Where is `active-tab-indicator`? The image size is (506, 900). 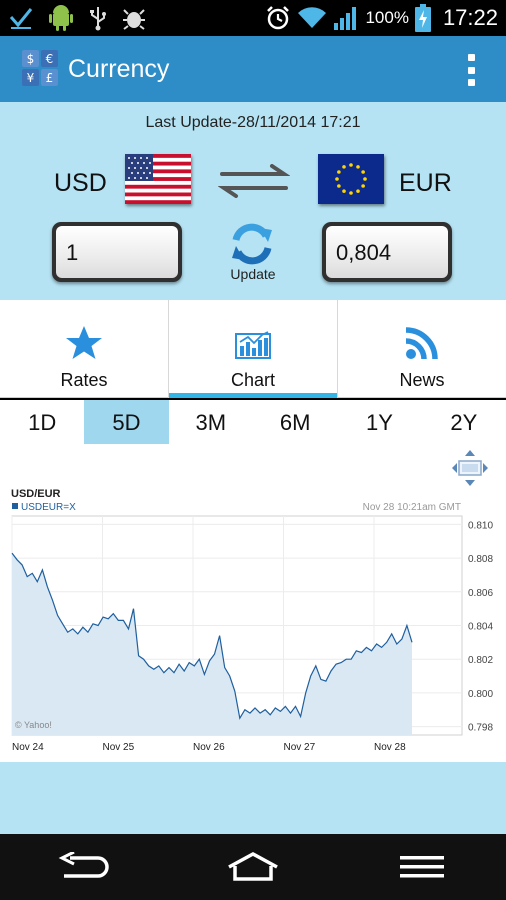
active-tab-indicator is located at coordinates (253, 395).